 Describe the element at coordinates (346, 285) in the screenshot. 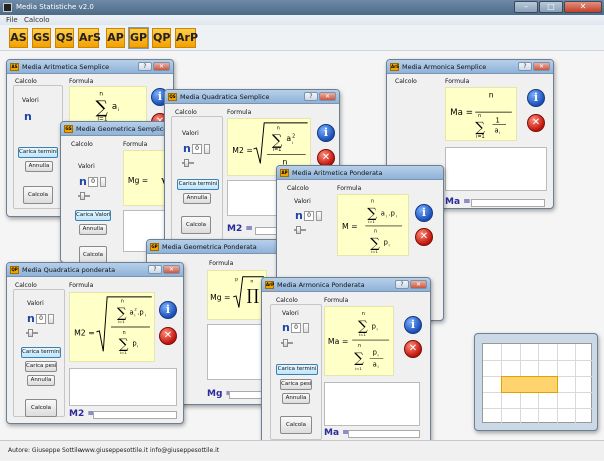

I see `window-titlebar: ArP Media Armonica Ponderata ? ✕` at that location.